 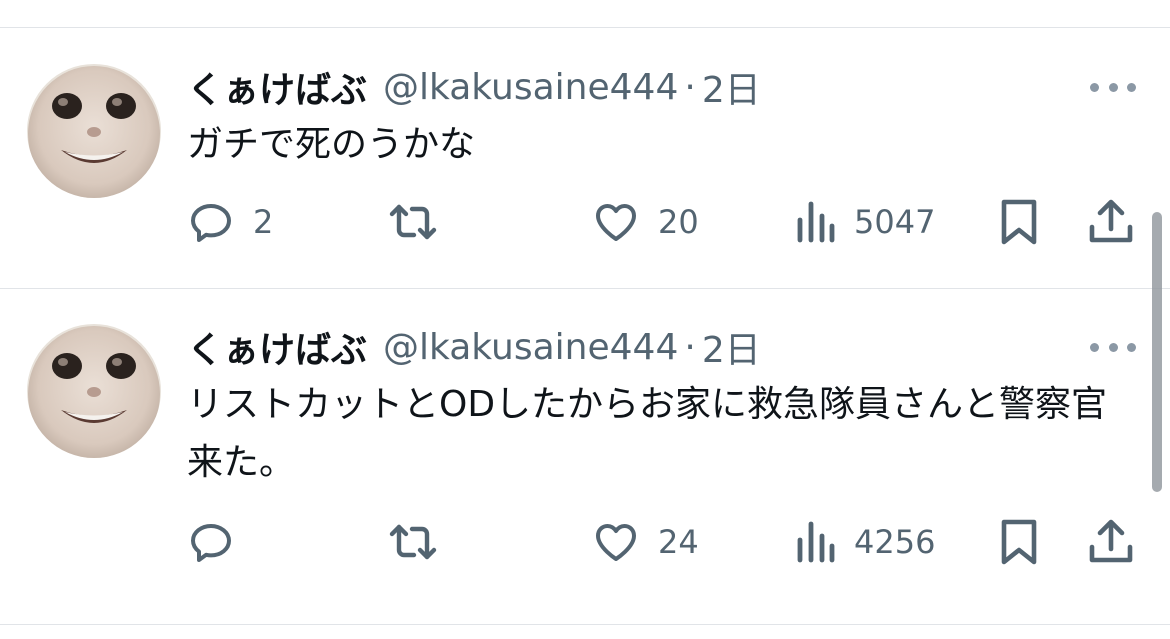 I want to click on views-count: 4256, so click(x=895, y=542).